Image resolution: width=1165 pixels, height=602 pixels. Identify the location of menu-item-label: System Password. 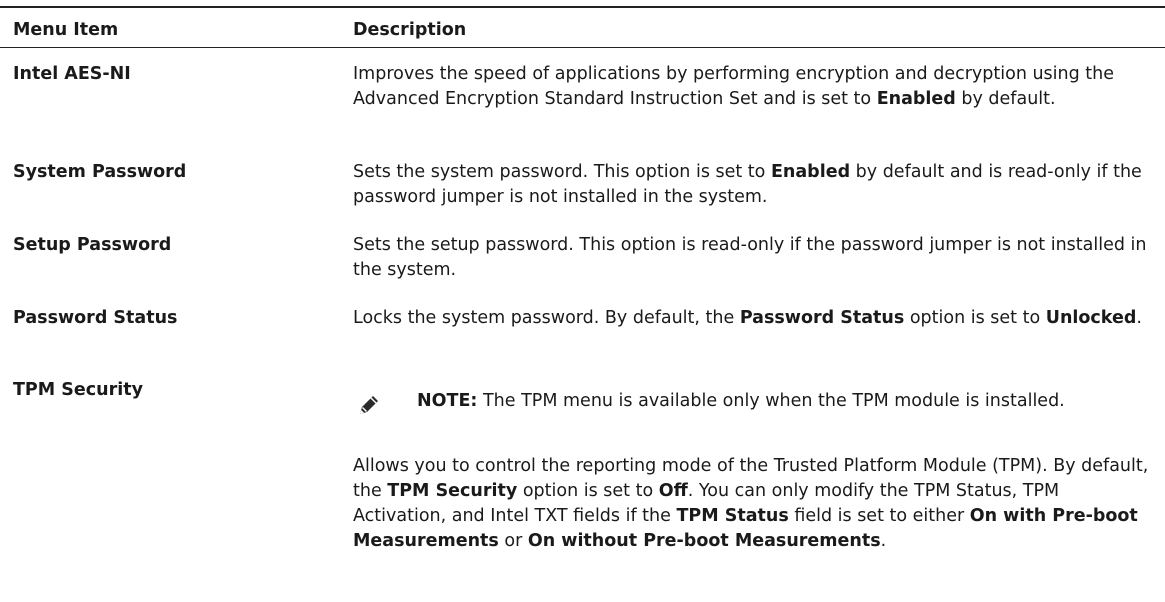
(100, 172).